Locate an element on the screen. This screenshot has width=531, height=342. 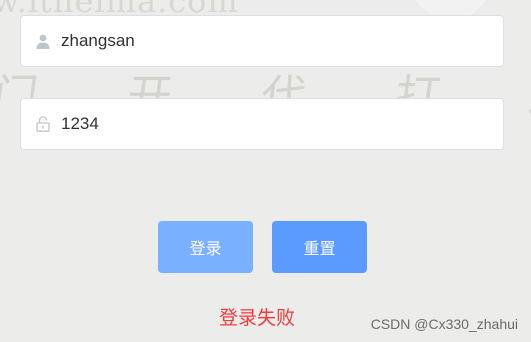
lock-icon is located at coordinates (43, 124).